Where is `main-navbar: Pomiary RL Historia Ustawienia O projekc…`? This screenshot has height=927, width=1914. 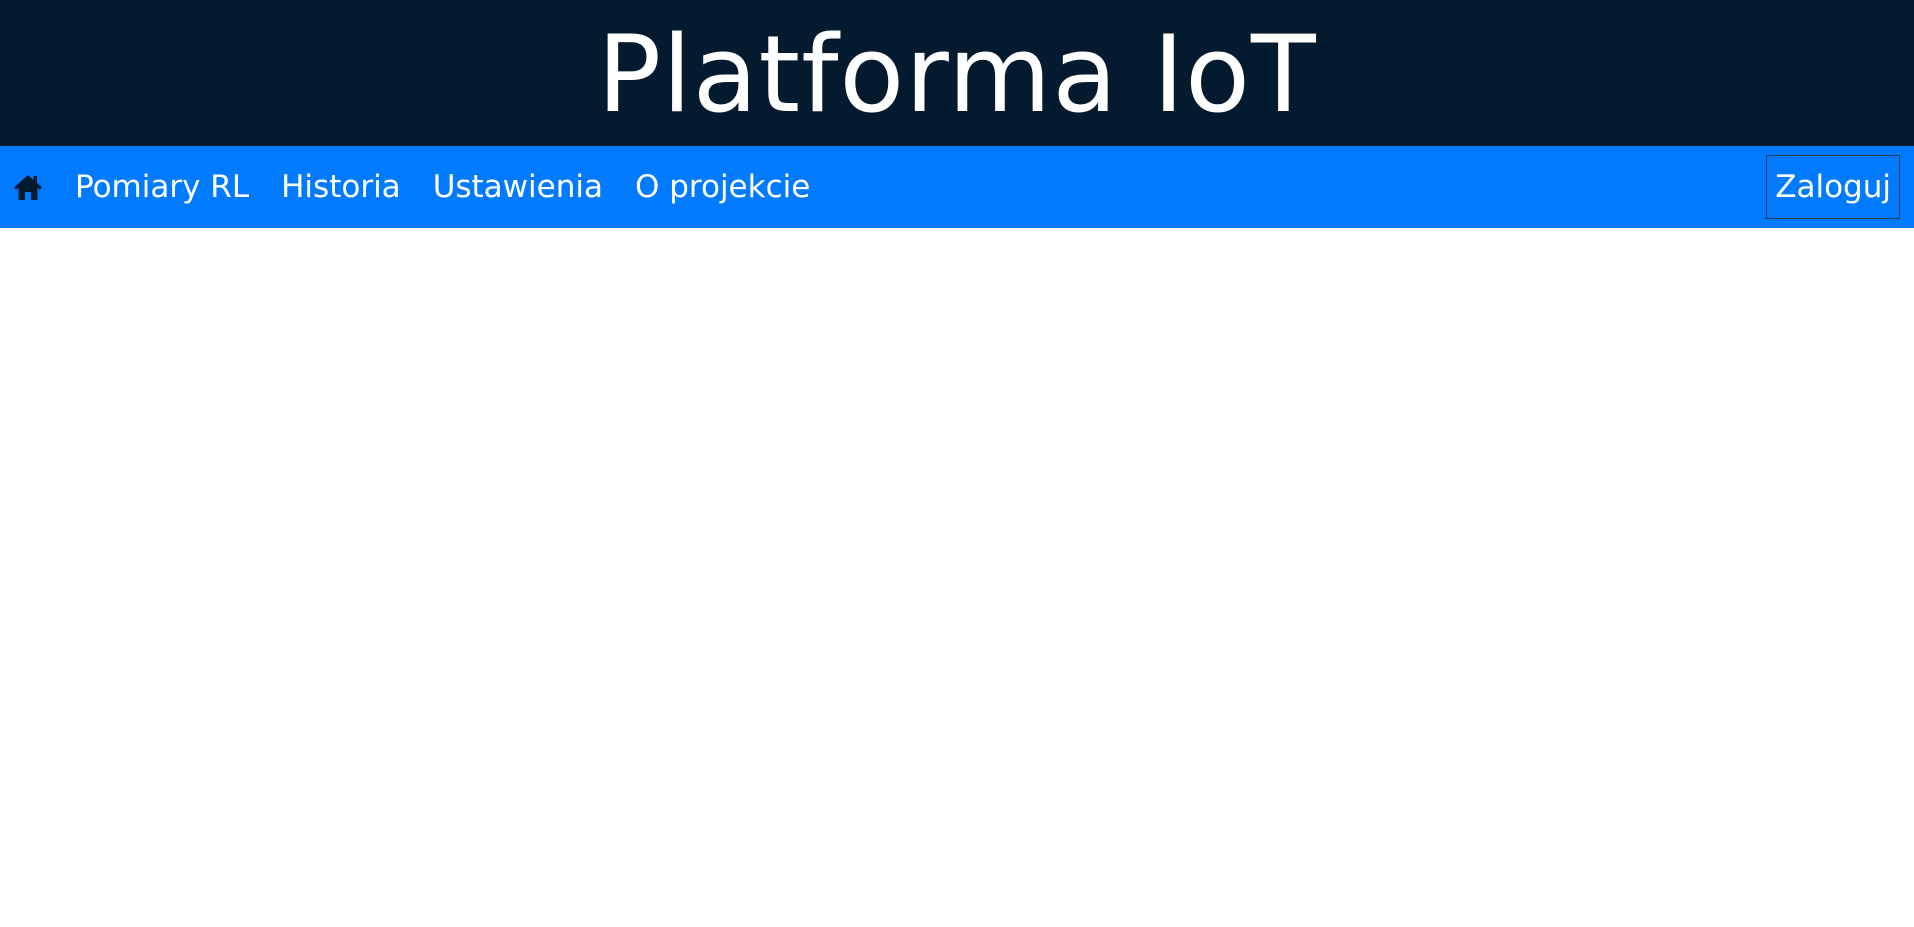
main-navbar: Pomiary RL Historia Ustawienia O projekc… is located at coordinates (957, 187).